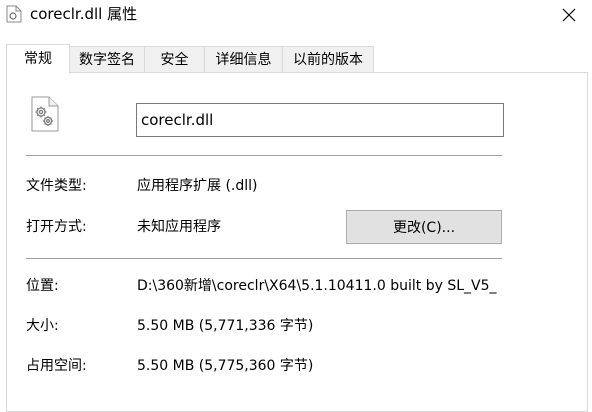 The height and width of the screenshot is (412, 592). What do you see at coordinates (56, 366) in the screenshot?
I see `size-on-disk-label: 占用空间:` at bounding box center [56, 366].